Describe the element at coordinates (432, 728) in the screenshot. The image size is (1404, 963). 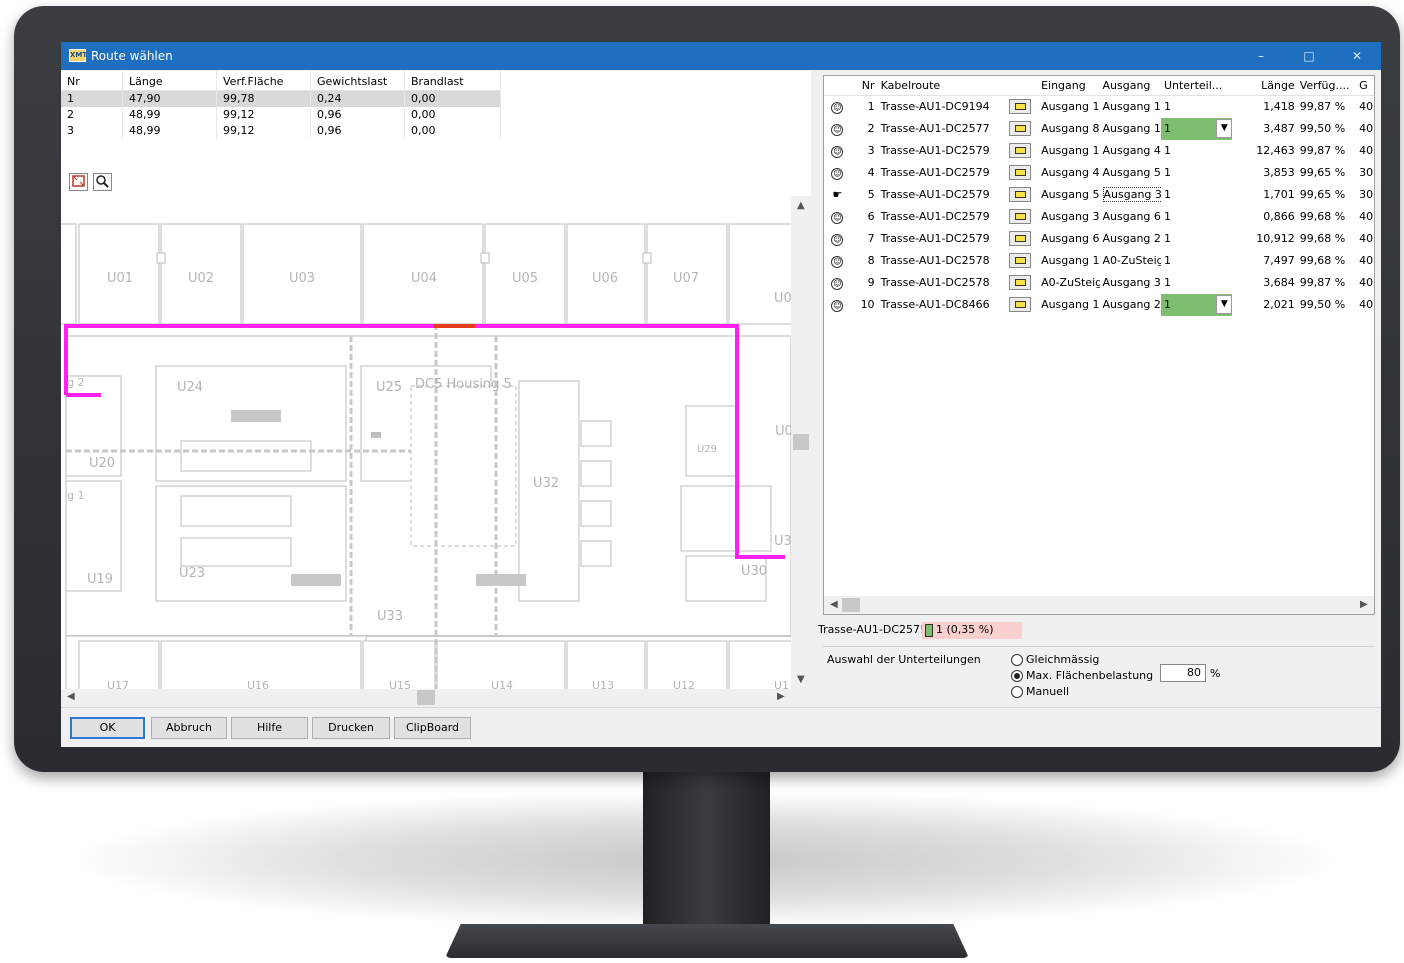
I see `clipboard-button: ClipBoard` at that location.